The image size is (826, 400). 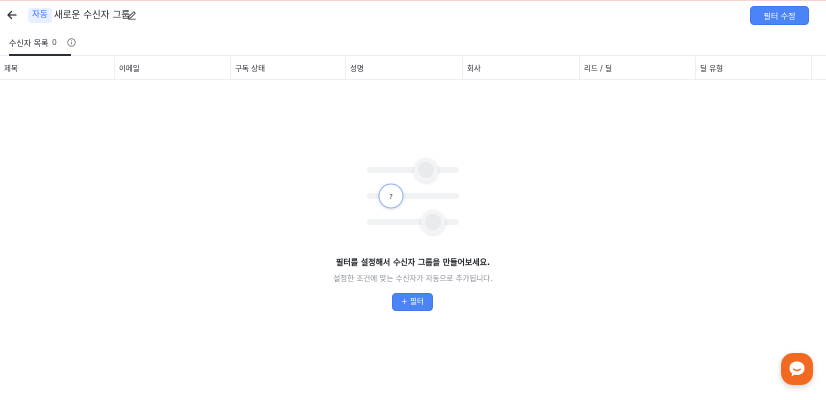 I want to click on auto-badge: 자동, so click(x=40, y=15).